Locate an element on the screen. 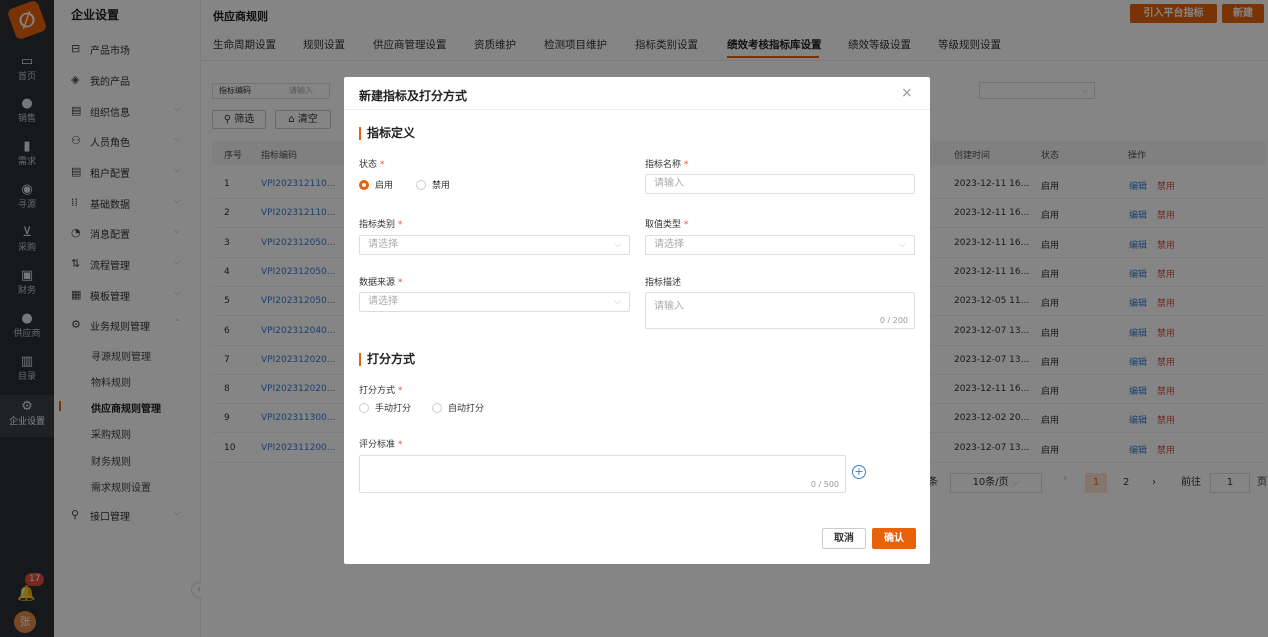  status-enabled-radio: 启用 is located at coordinates (376, 185).